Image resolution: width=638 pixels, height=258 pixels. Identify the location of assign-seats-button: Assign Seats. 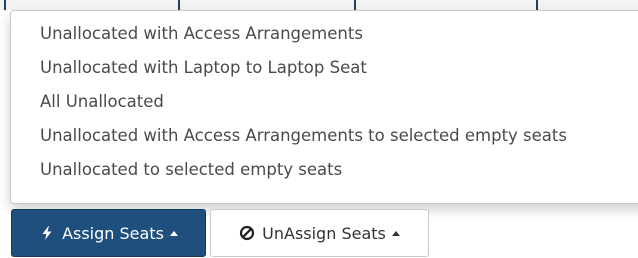
(108, 233).